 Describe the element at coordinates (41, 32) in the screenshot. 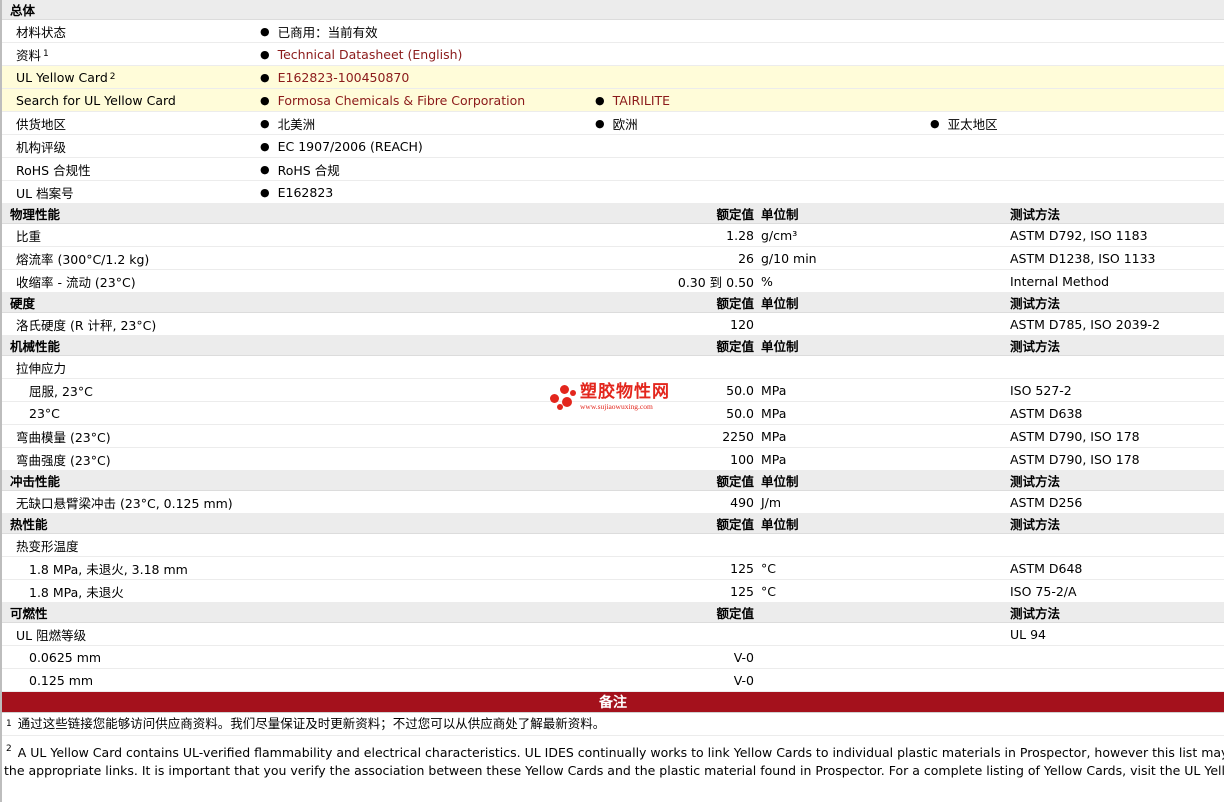

I see `row-label-text: 材料状态` at that location.